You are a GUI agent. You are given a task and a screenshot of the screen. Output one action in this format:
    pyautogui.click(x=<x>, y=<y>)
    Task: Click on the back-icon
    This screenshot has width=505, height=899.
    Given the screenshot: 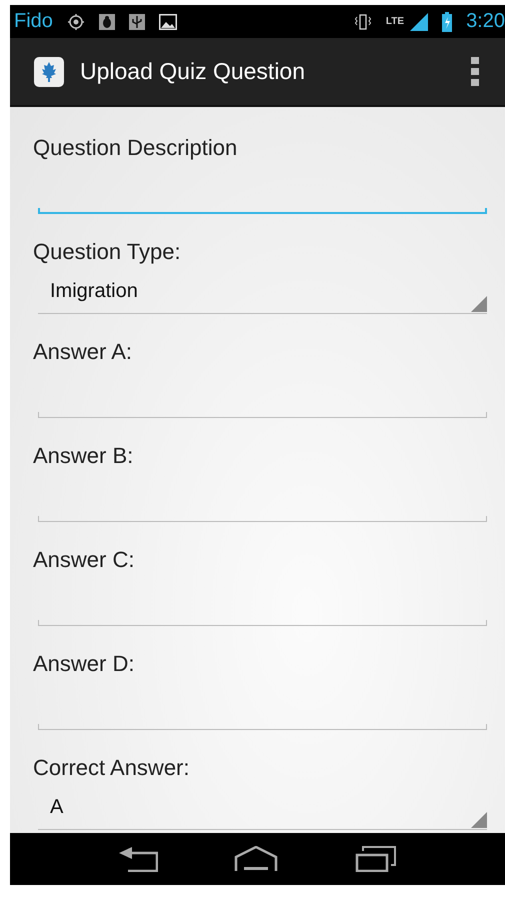 What is the action you would take?
    pyautogui.click(x=138, y=859)
    